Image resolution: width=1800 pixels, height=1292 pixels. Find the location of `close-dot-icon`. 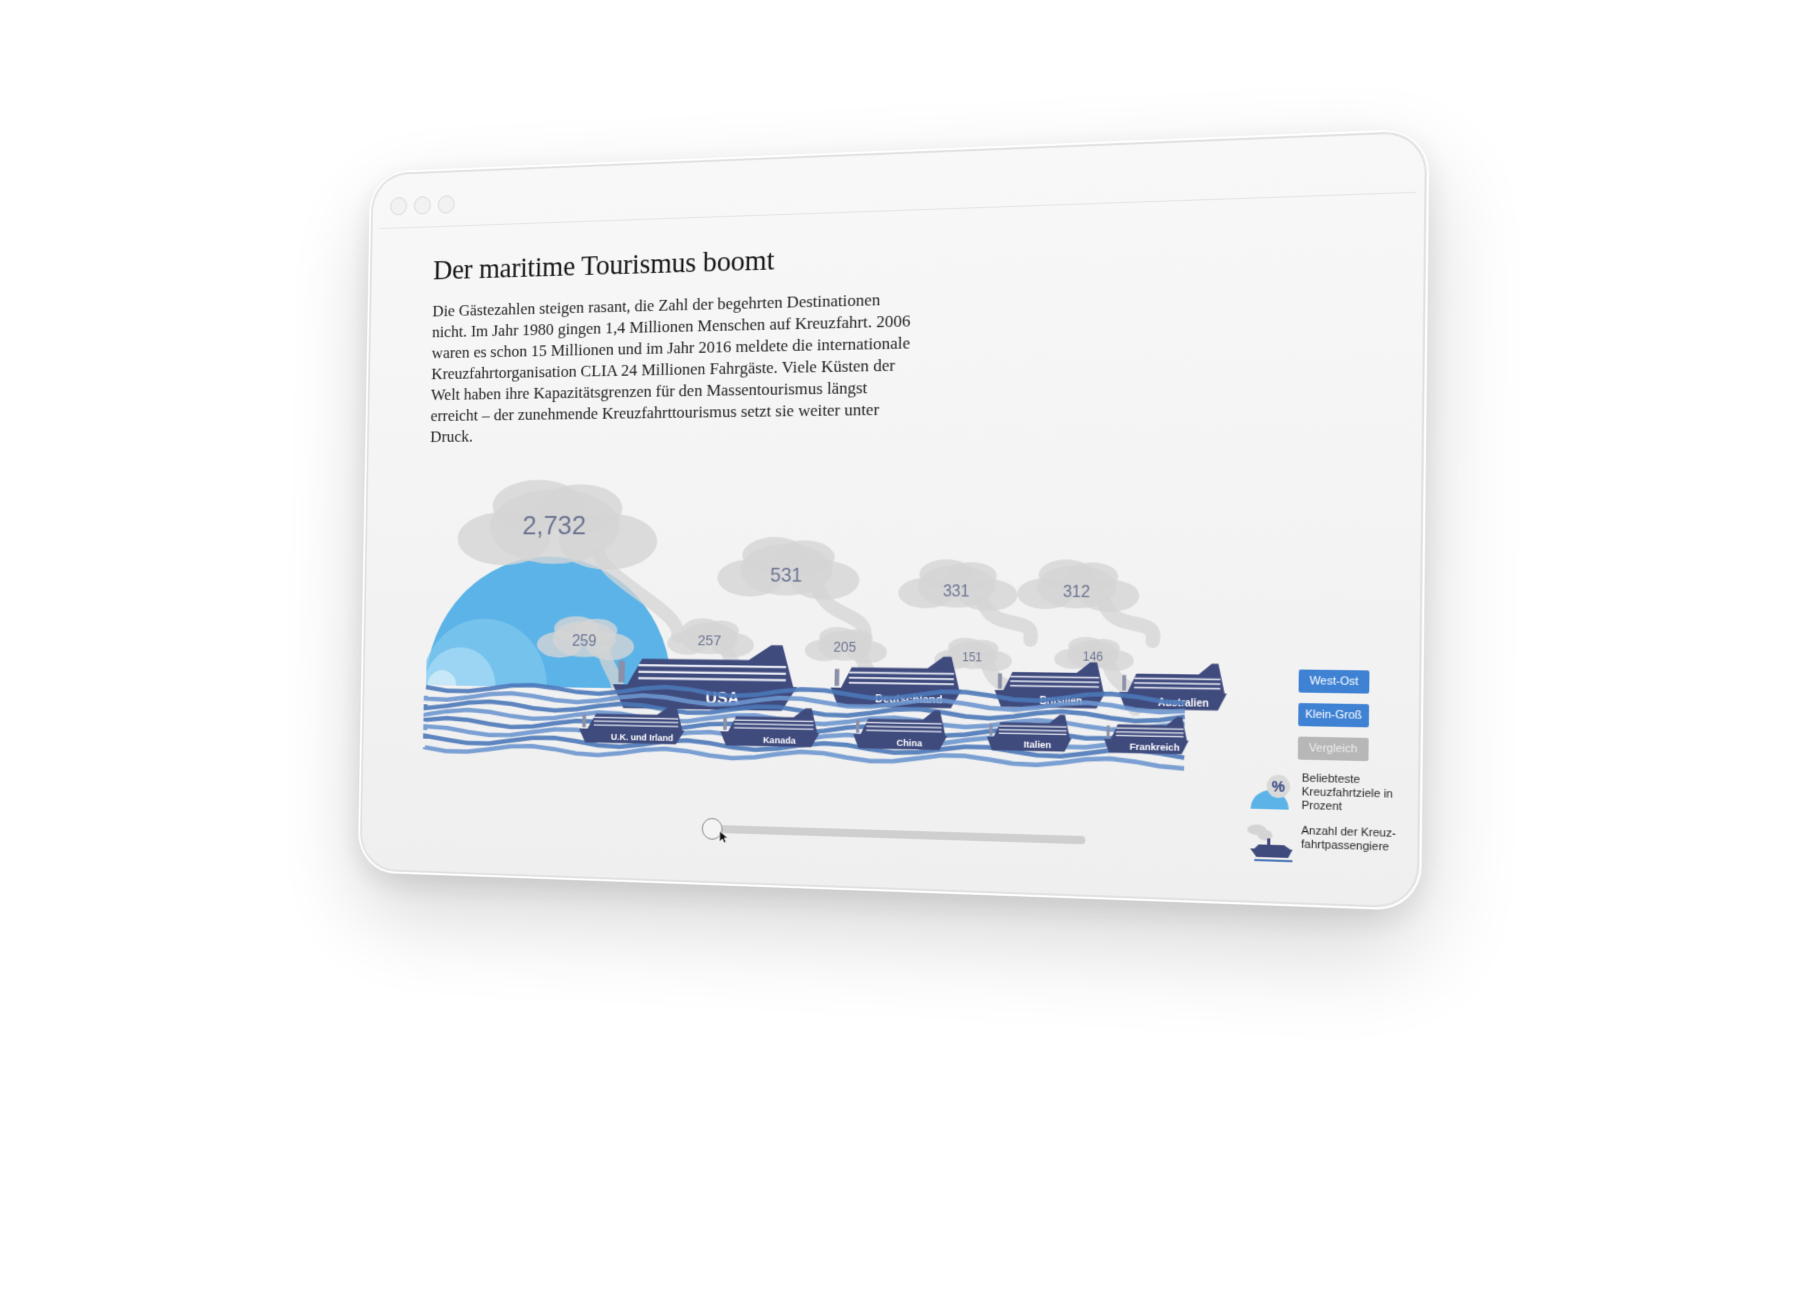

close-dot-icon is located at coordinates (398, 206).